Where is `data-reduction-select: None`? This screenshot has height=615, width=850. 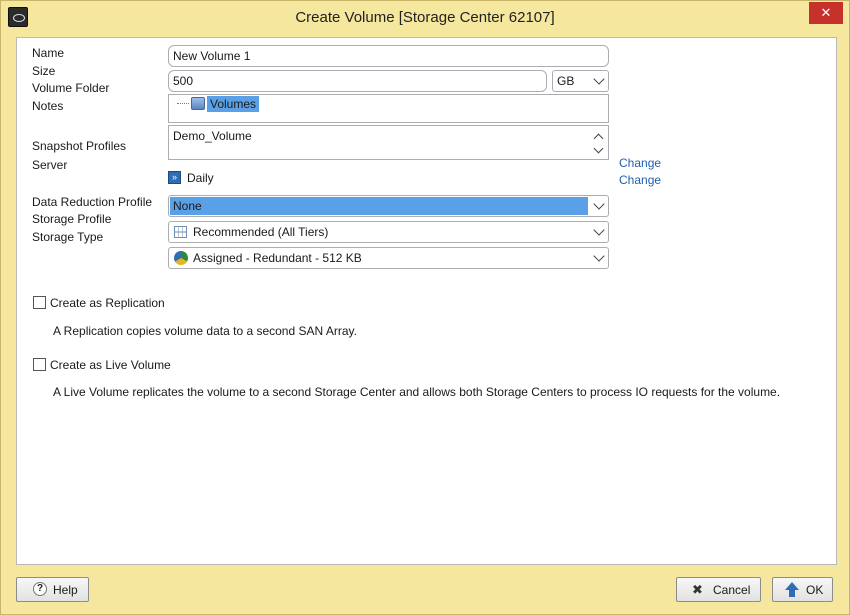 data-reduction-select: None is located at coordinates (388, 206).